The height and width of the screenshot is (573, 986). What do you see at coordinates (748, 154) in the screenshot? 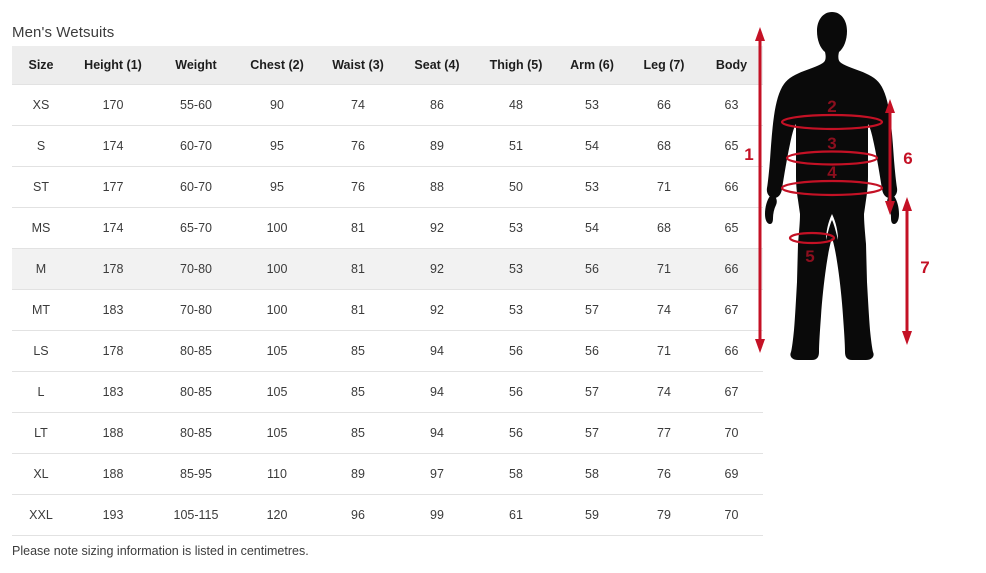
I see `marker-1-label: 1` at bounding box center [748, 154].